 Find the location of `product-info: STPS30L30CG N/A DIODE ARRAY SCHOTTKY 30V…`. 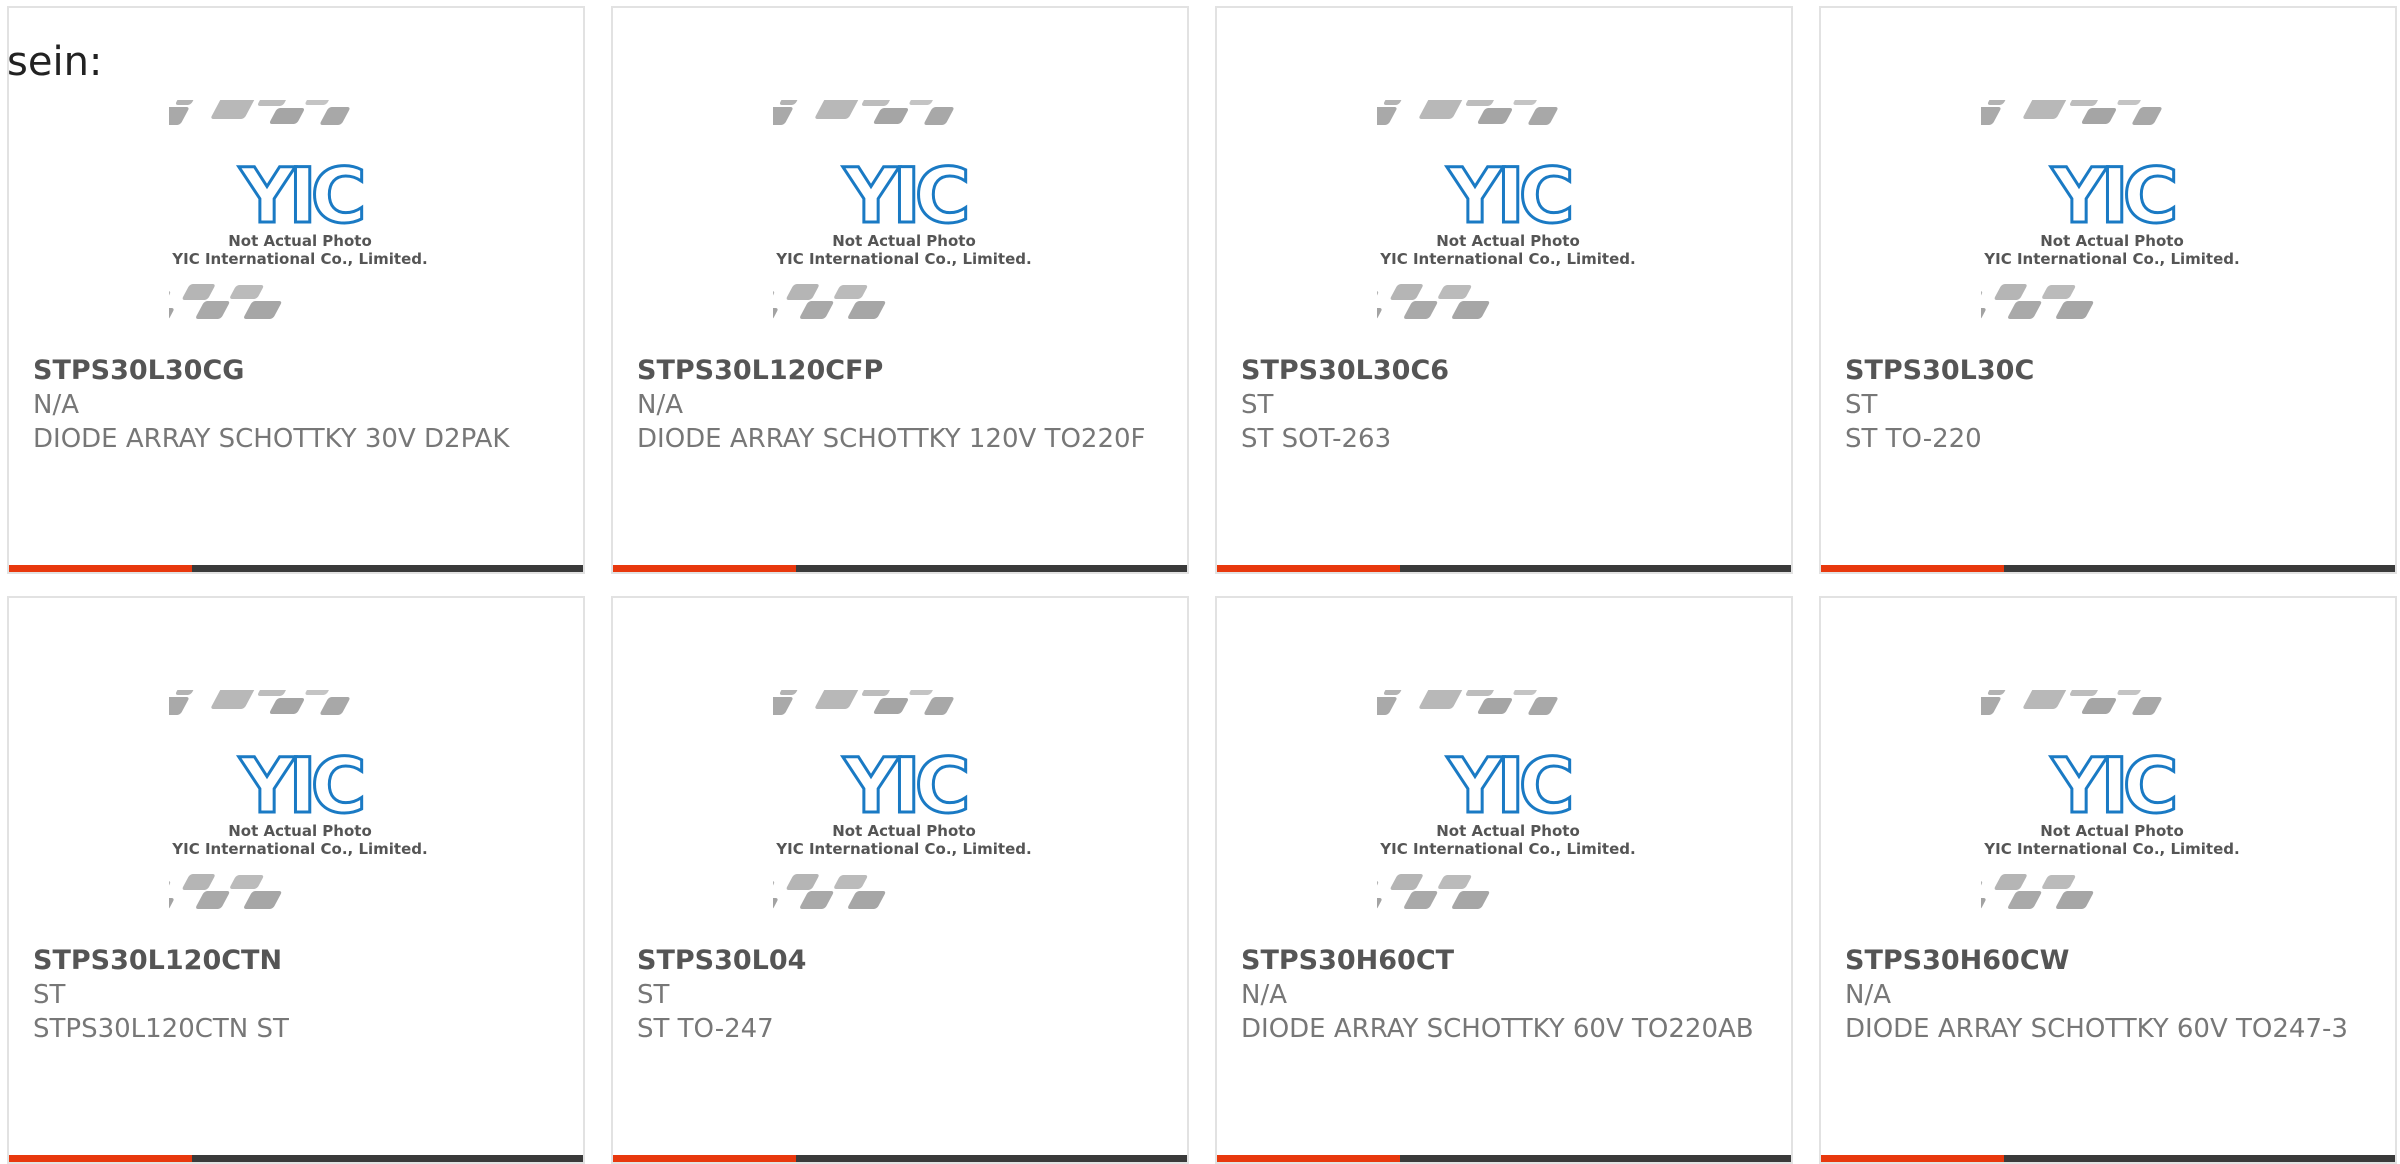

product-info: STPS30L30CG N/A DIODE ARRAY SCHOTTKY 30V… is located at coordinates (298, 405).